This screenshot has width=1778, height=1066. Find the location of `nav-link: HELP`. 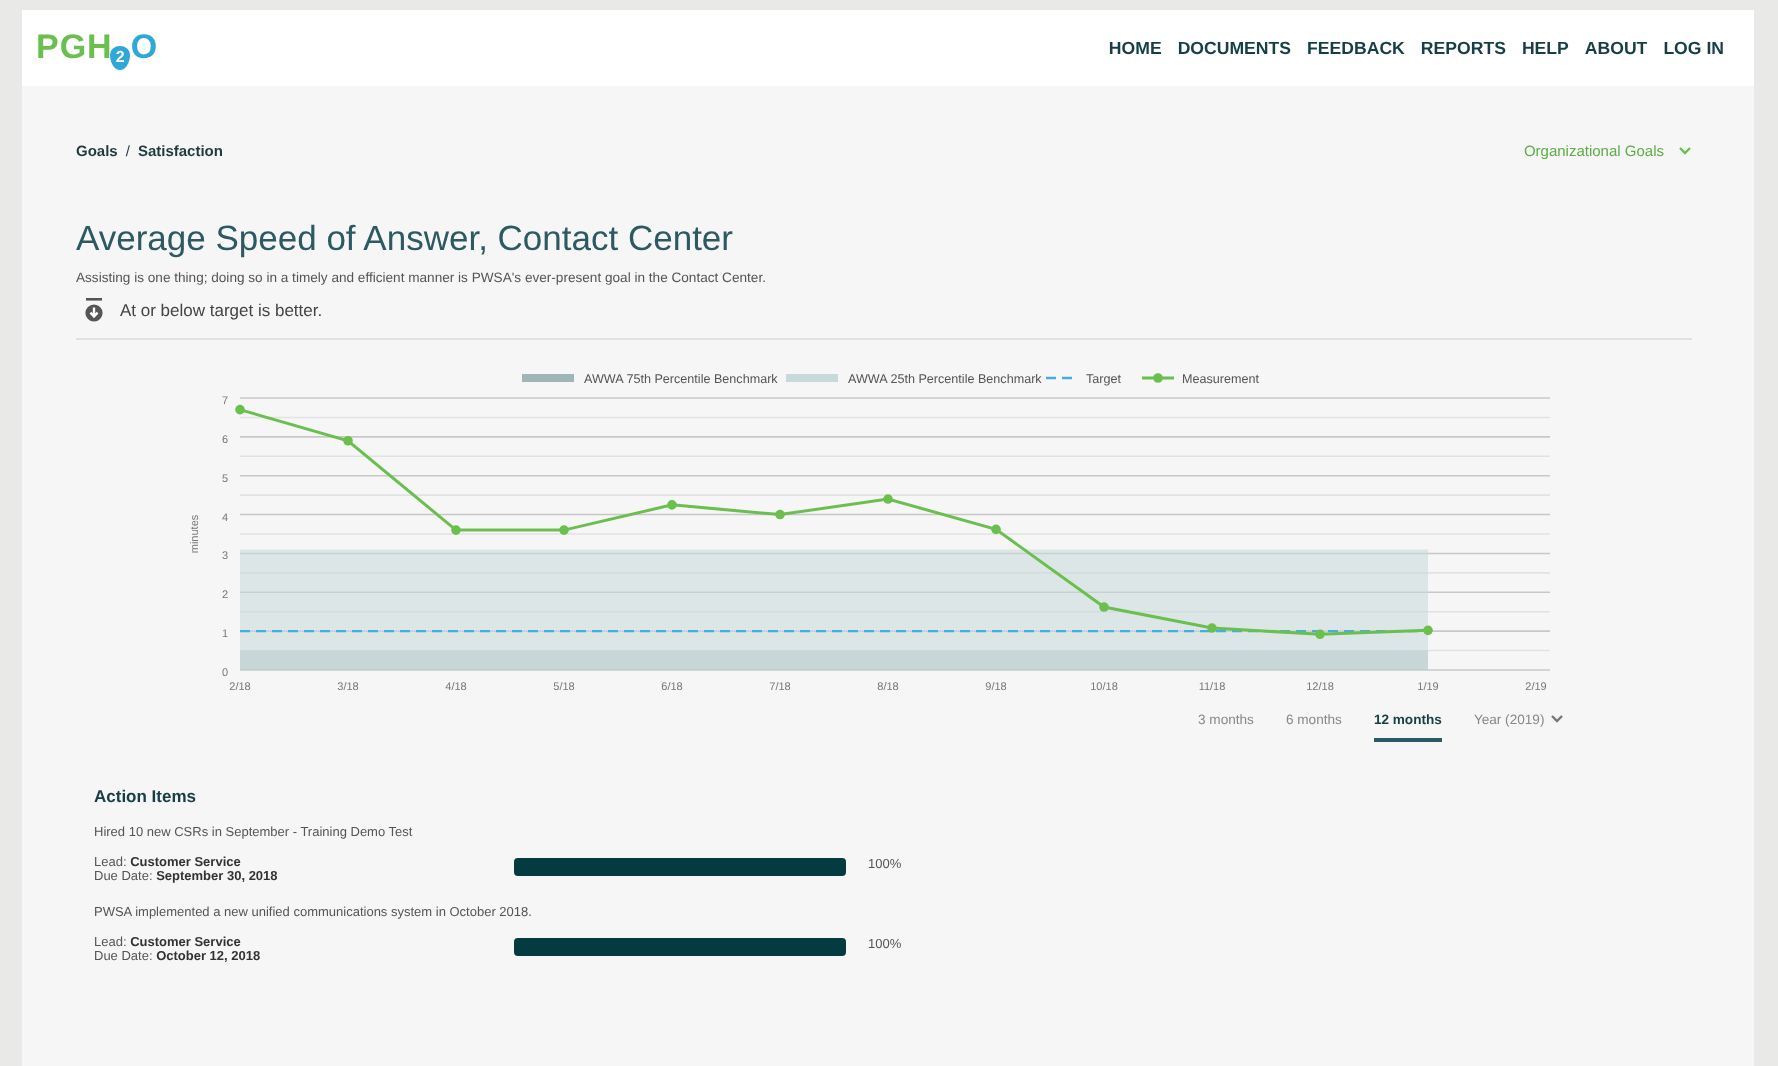

nav-link: HELP is located at coordinates (1545, 48).